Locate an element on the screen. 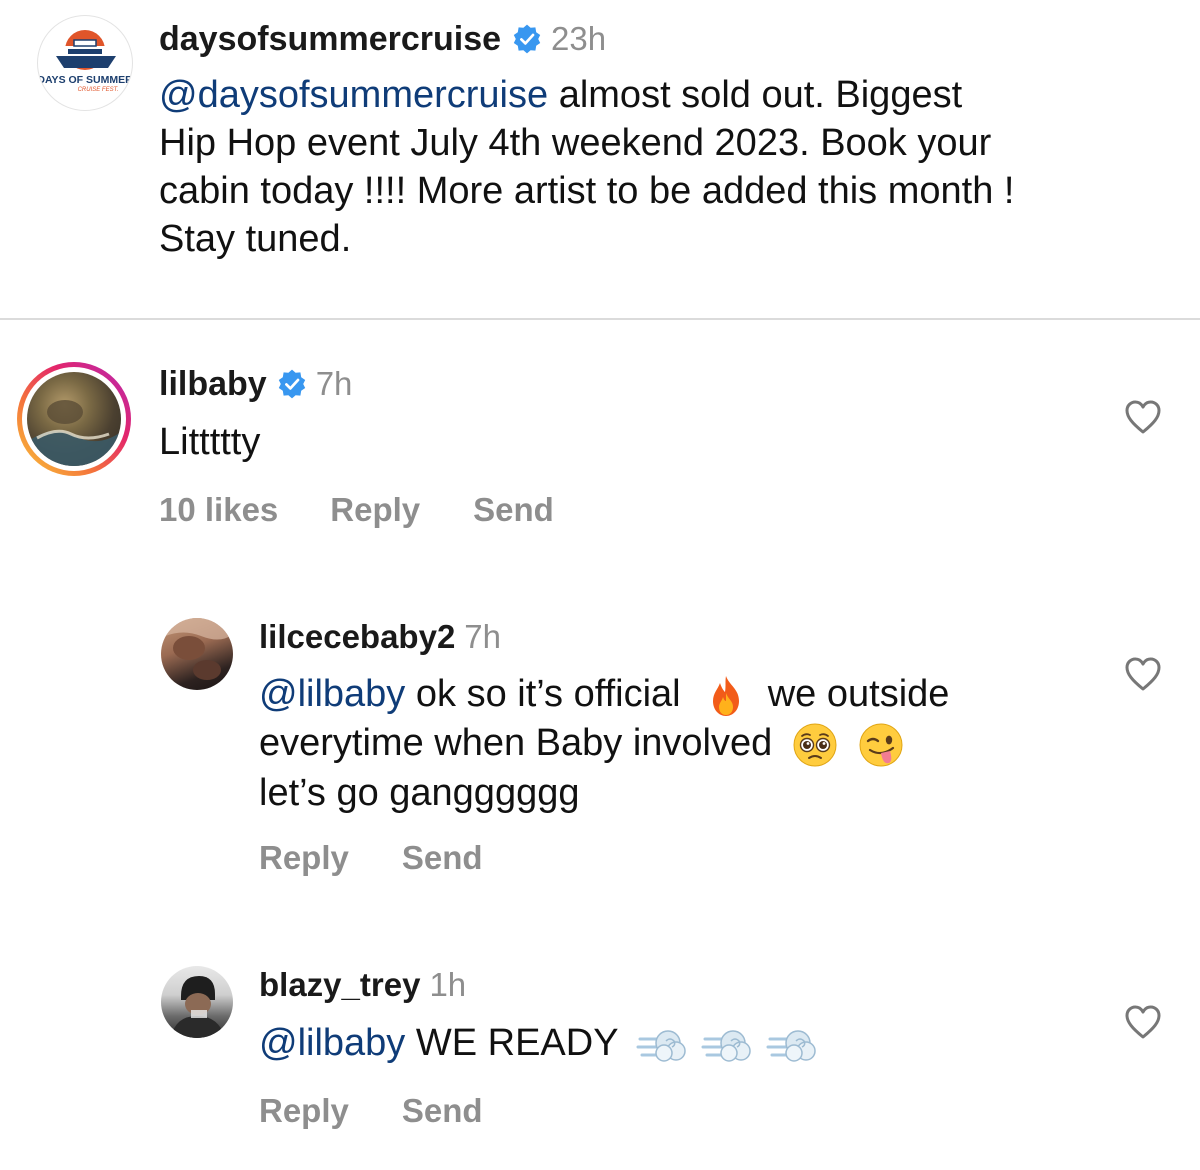 The image size is (1200, 1170). blazy-trey-avatar is located at coordinates (197, 1002).